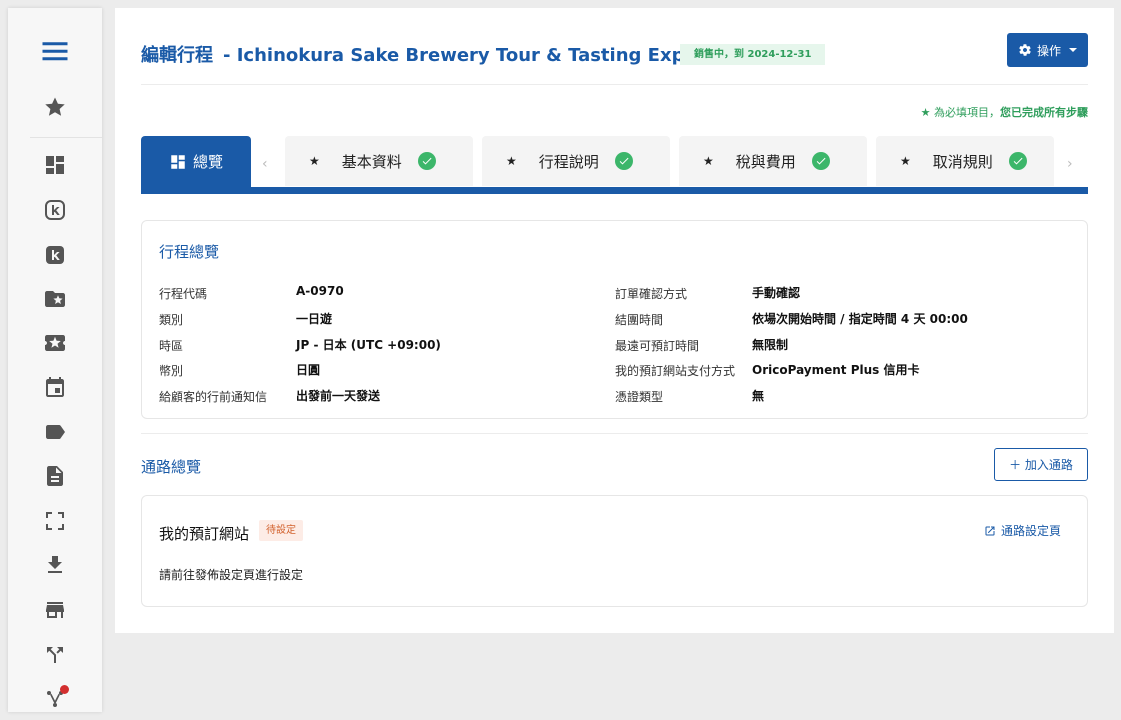  I want to click on channel-hint: 請前往發佈設定頁進行設定, so click(231, 575).